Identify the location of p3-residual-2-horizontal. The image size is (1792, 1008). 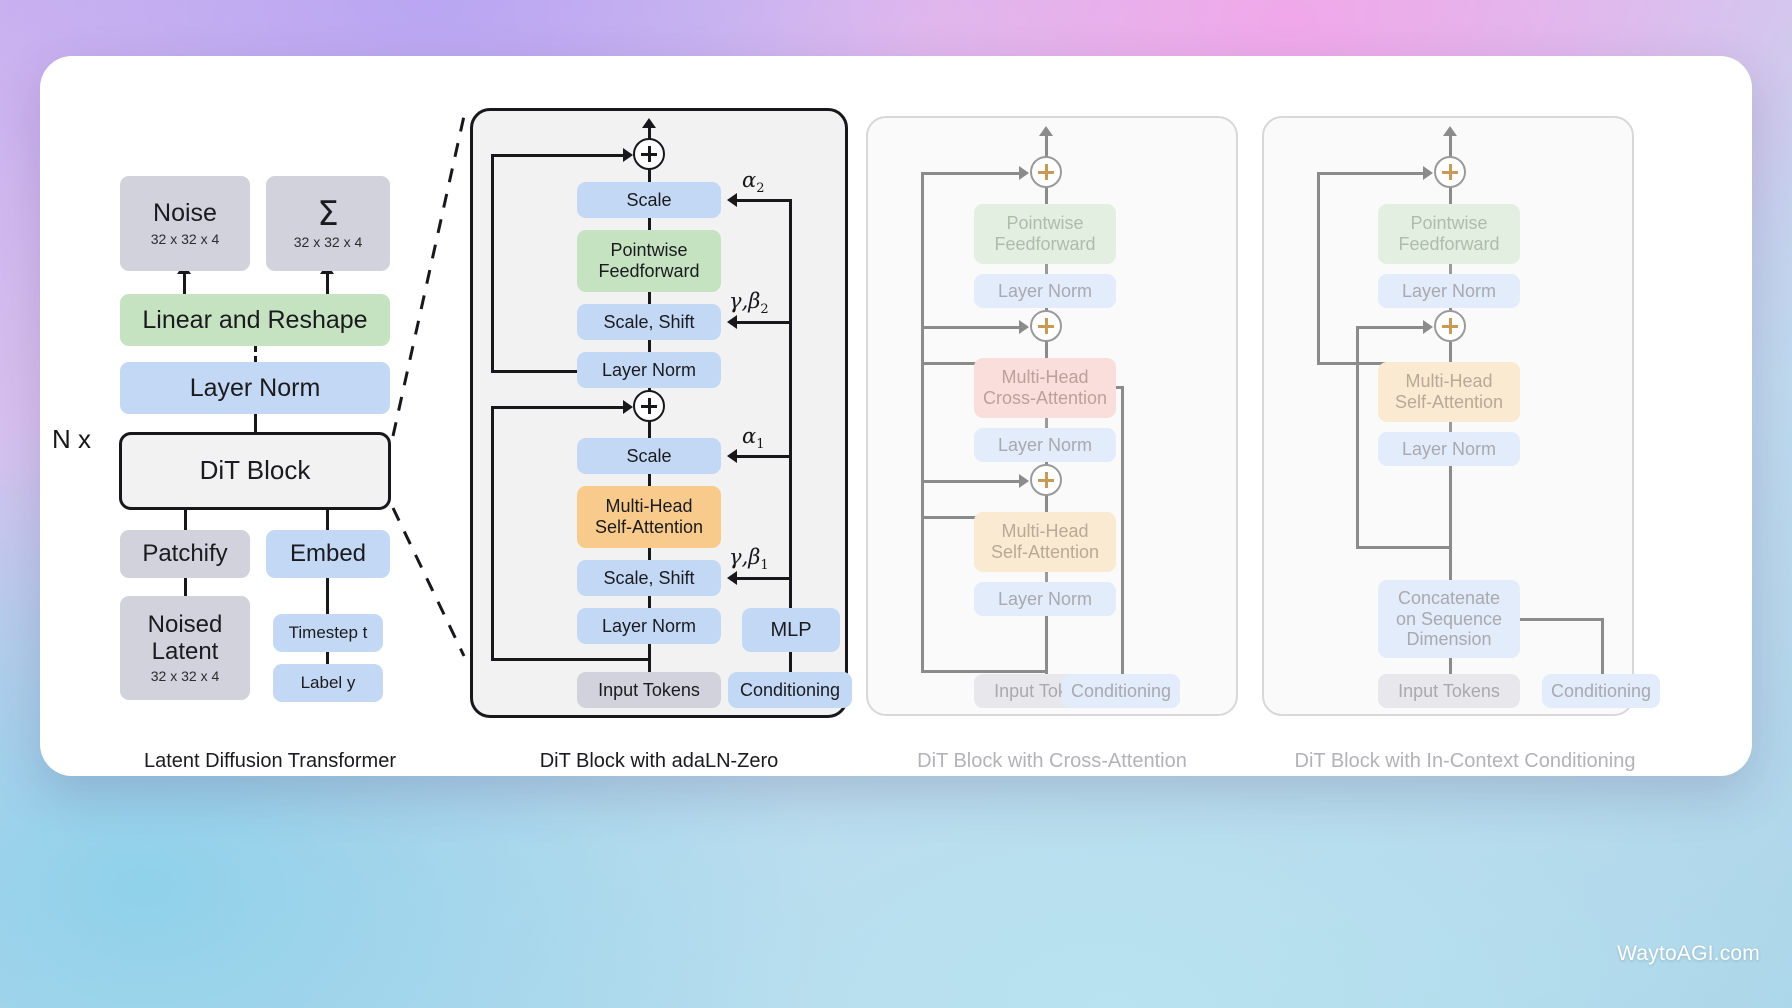
(971, 327).